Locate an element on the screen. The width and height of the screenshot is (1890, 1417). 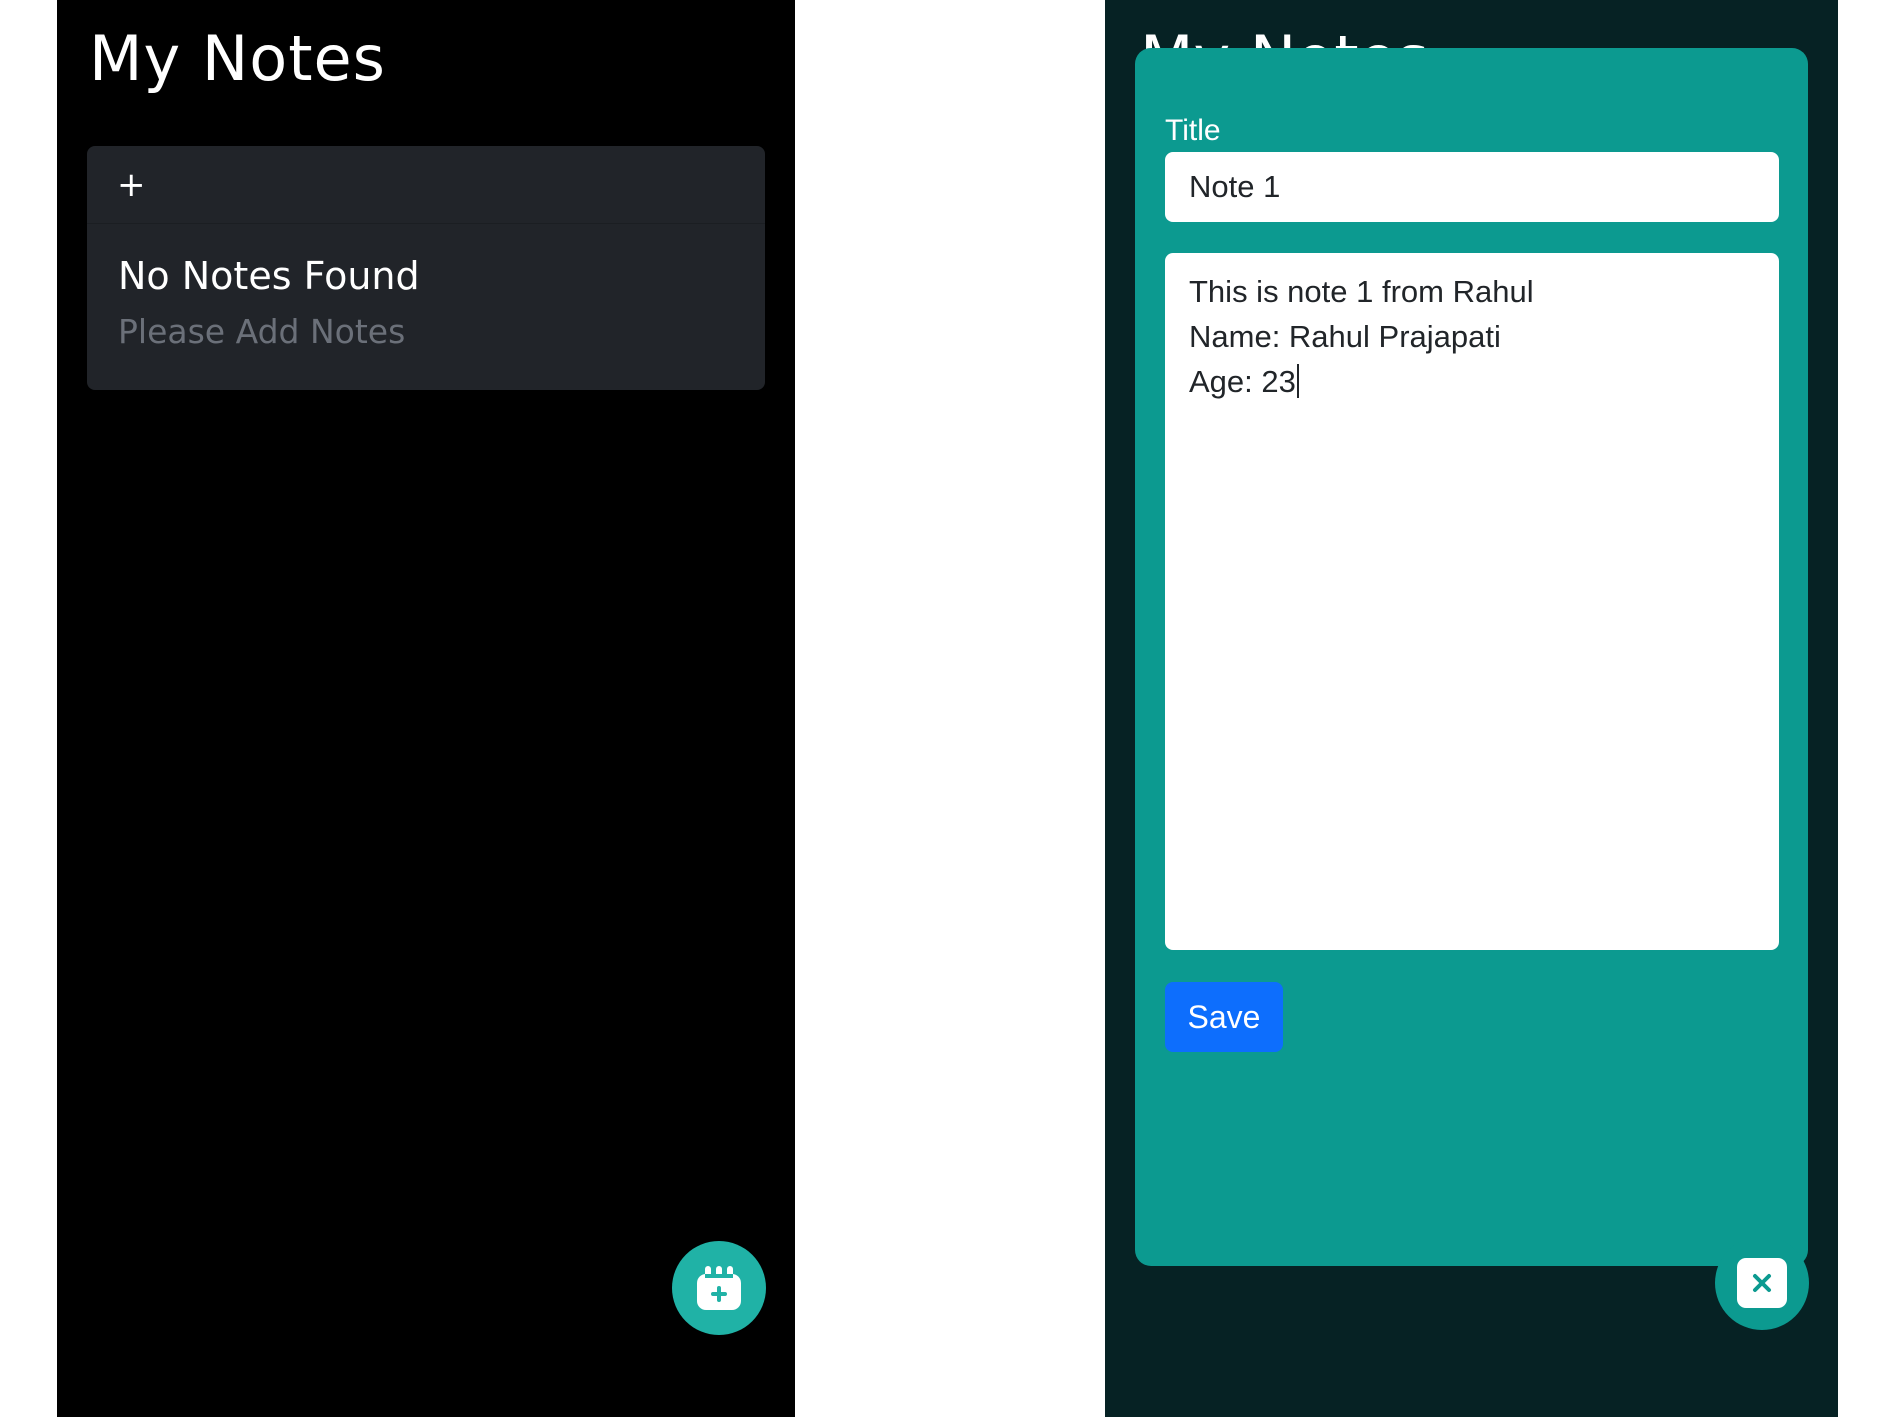
note-body-line-text: Age: 23 is located at coordinates (1242, 381).